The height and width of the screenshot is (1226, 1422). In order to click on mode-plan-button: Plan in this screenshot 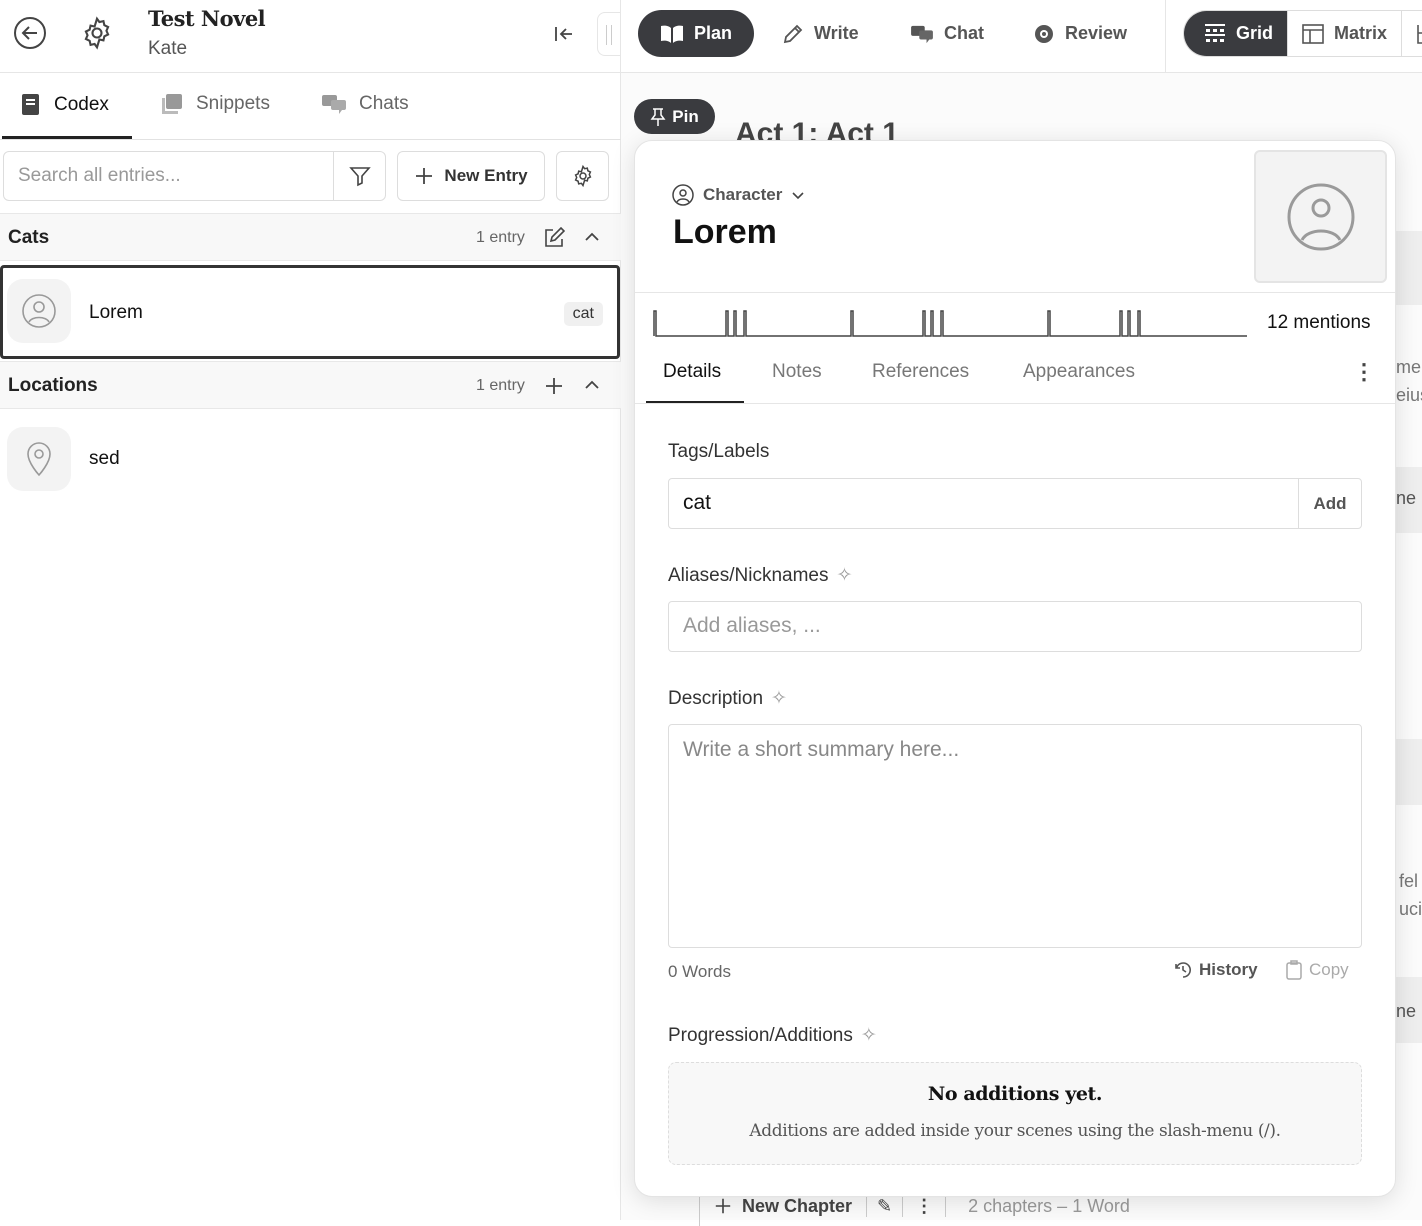, I will do `click(696, 33)`.